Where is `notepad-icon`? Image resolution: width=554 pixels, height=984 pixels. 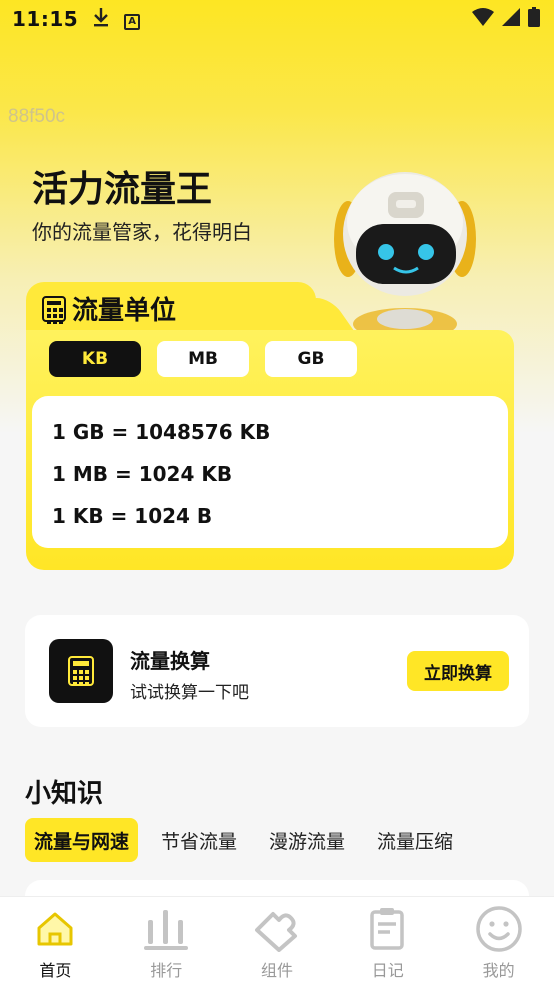
notepad-icon is located at coordinates (388, 929).